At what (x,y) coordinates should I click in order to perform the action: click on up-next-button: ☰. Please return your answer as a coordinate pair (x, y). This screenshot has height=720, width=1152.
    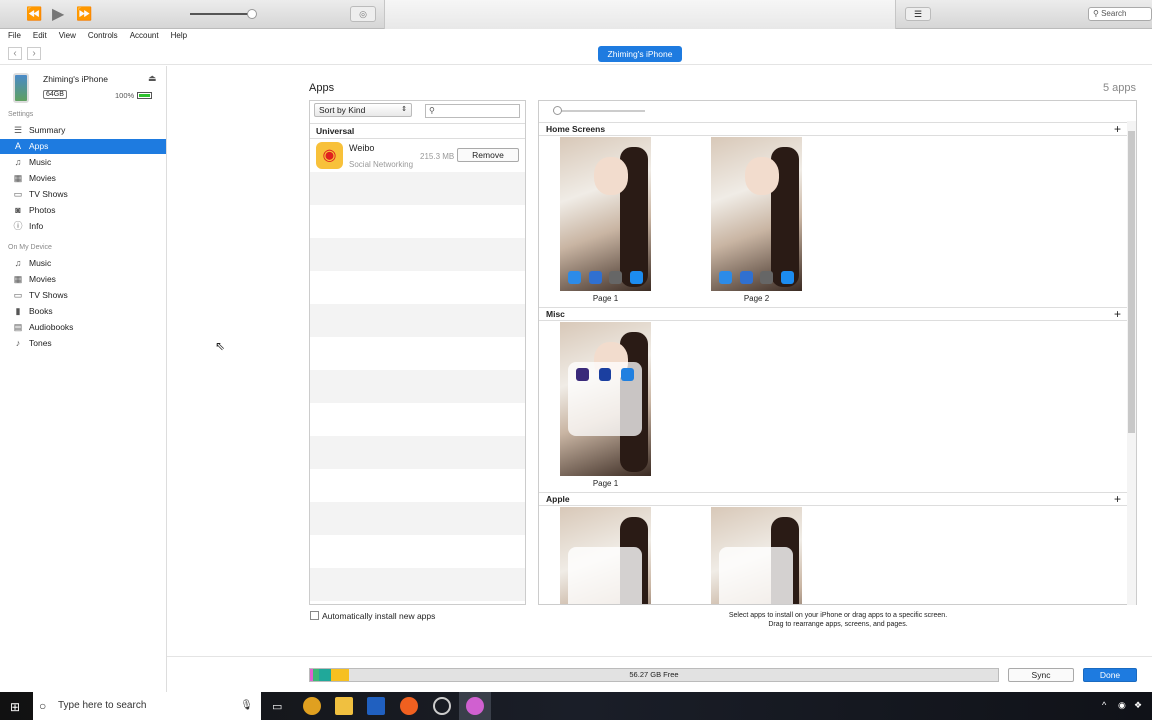
    Looking at the image, I should click on (918, 14).